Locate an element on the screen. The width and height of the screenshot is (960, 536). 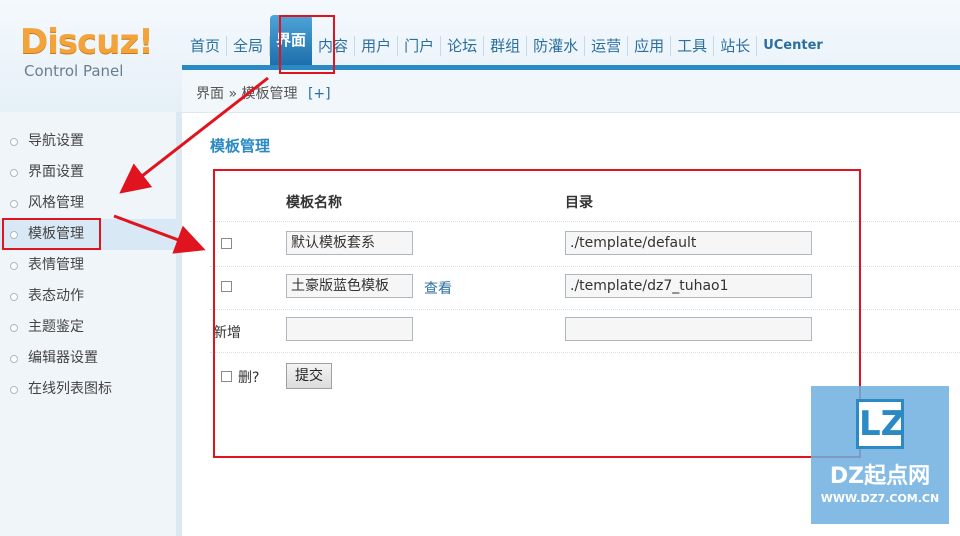
nav-interface: 界面 is located at coordinates (291, 39).